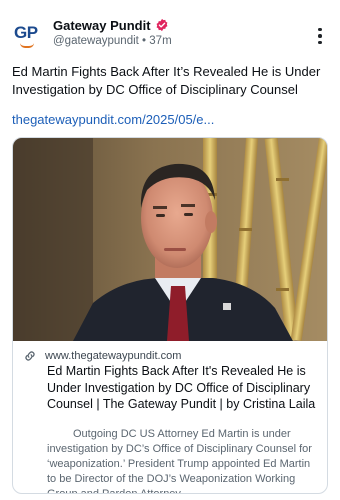  Describe the element at coordinates (160, 41) in the screenshot. I see `post-time: 37m` at that location.